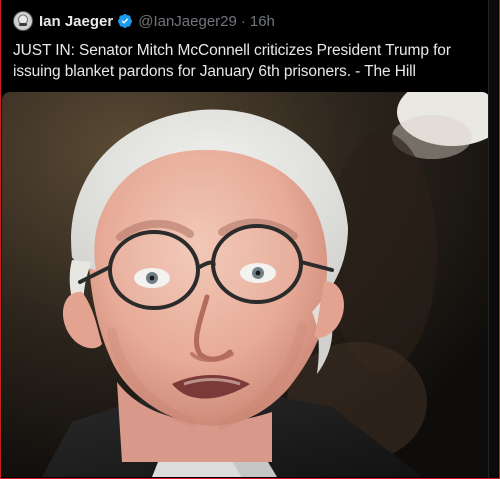 The image size is (500, 479). What do you see at coordinates (76, 21) in the screenshot?
I see `author-name: Ian Jaeger` at bounding box center [76, 21].